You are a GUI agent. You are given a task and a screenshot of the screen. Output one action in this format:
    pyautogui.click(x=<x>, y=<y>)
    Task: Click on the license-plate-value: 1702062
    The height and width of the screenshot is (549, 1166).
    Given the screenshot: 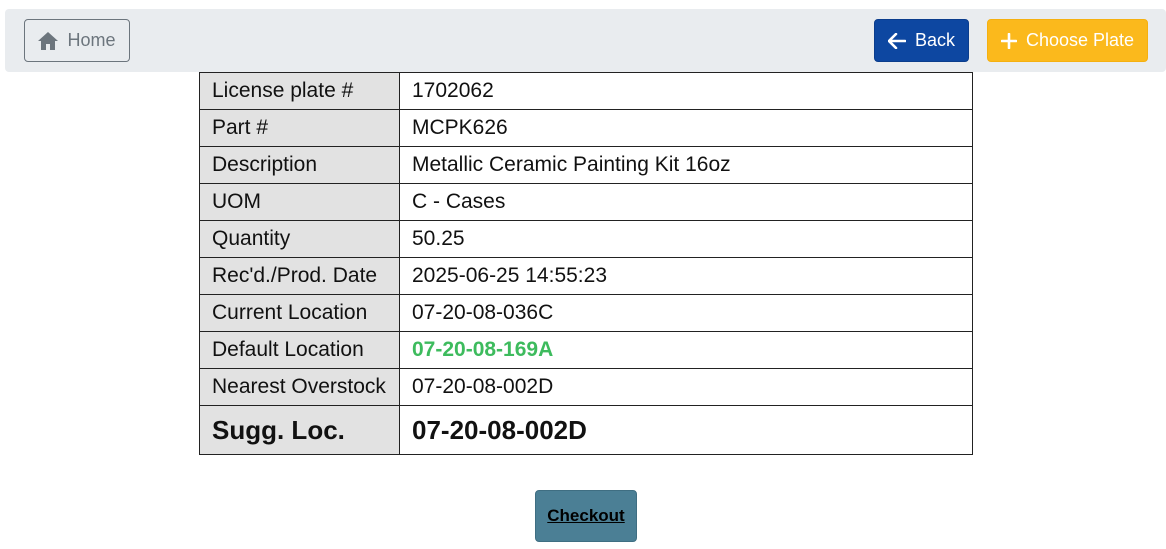 What is the action you would take?
    pyautogui.click(x=686, y=91)
    